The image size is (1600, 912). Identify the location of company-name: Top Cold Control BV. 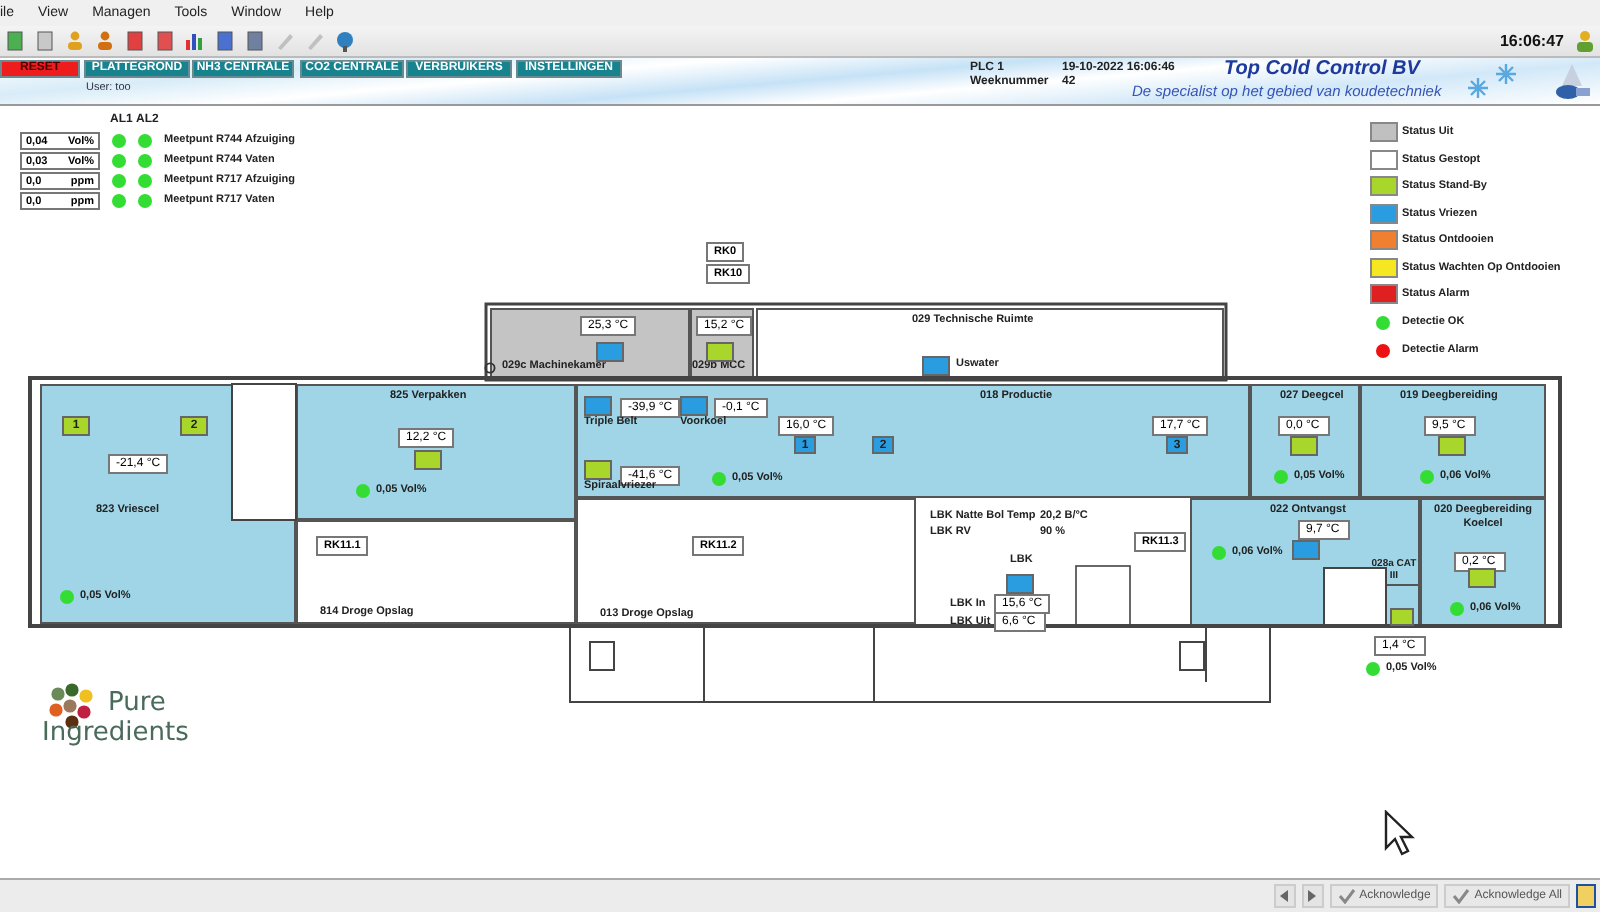
(1322, 69).